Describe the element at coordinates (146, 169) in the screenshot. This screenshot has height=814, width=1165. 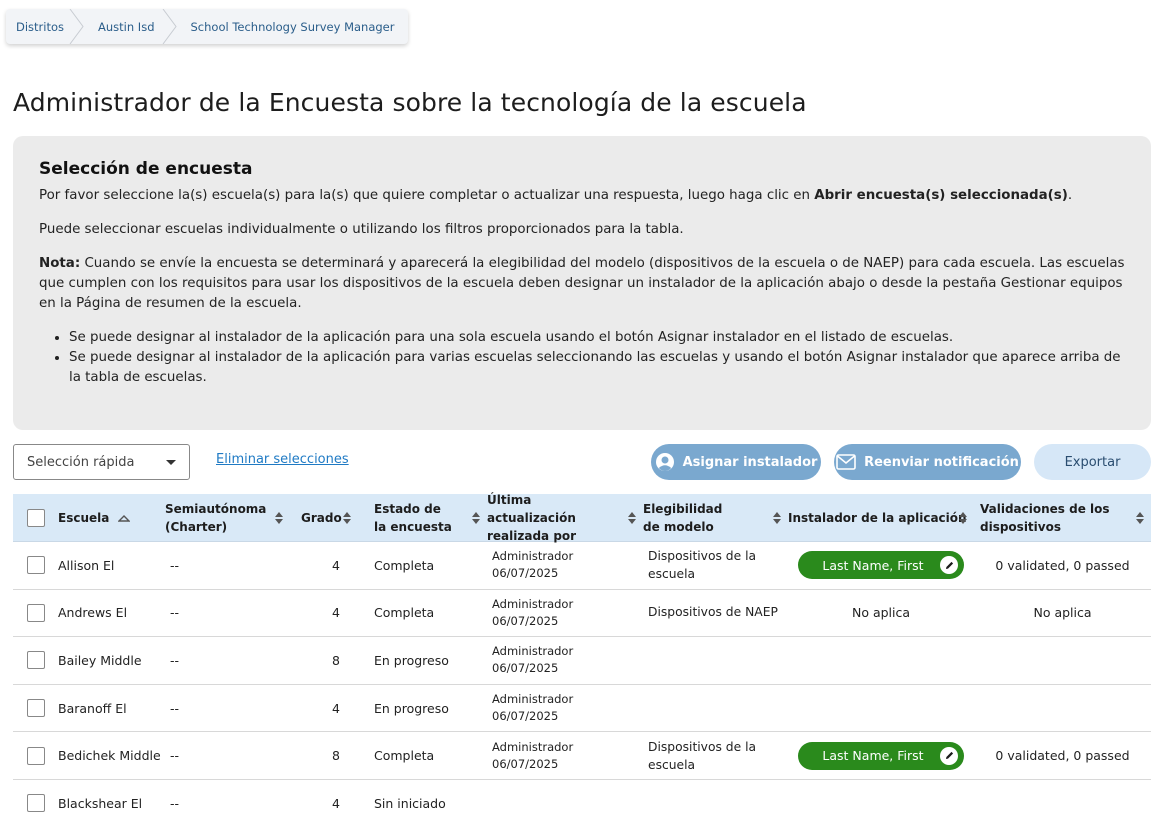
I see `panel-heading: Selección de encuesta` at that location.